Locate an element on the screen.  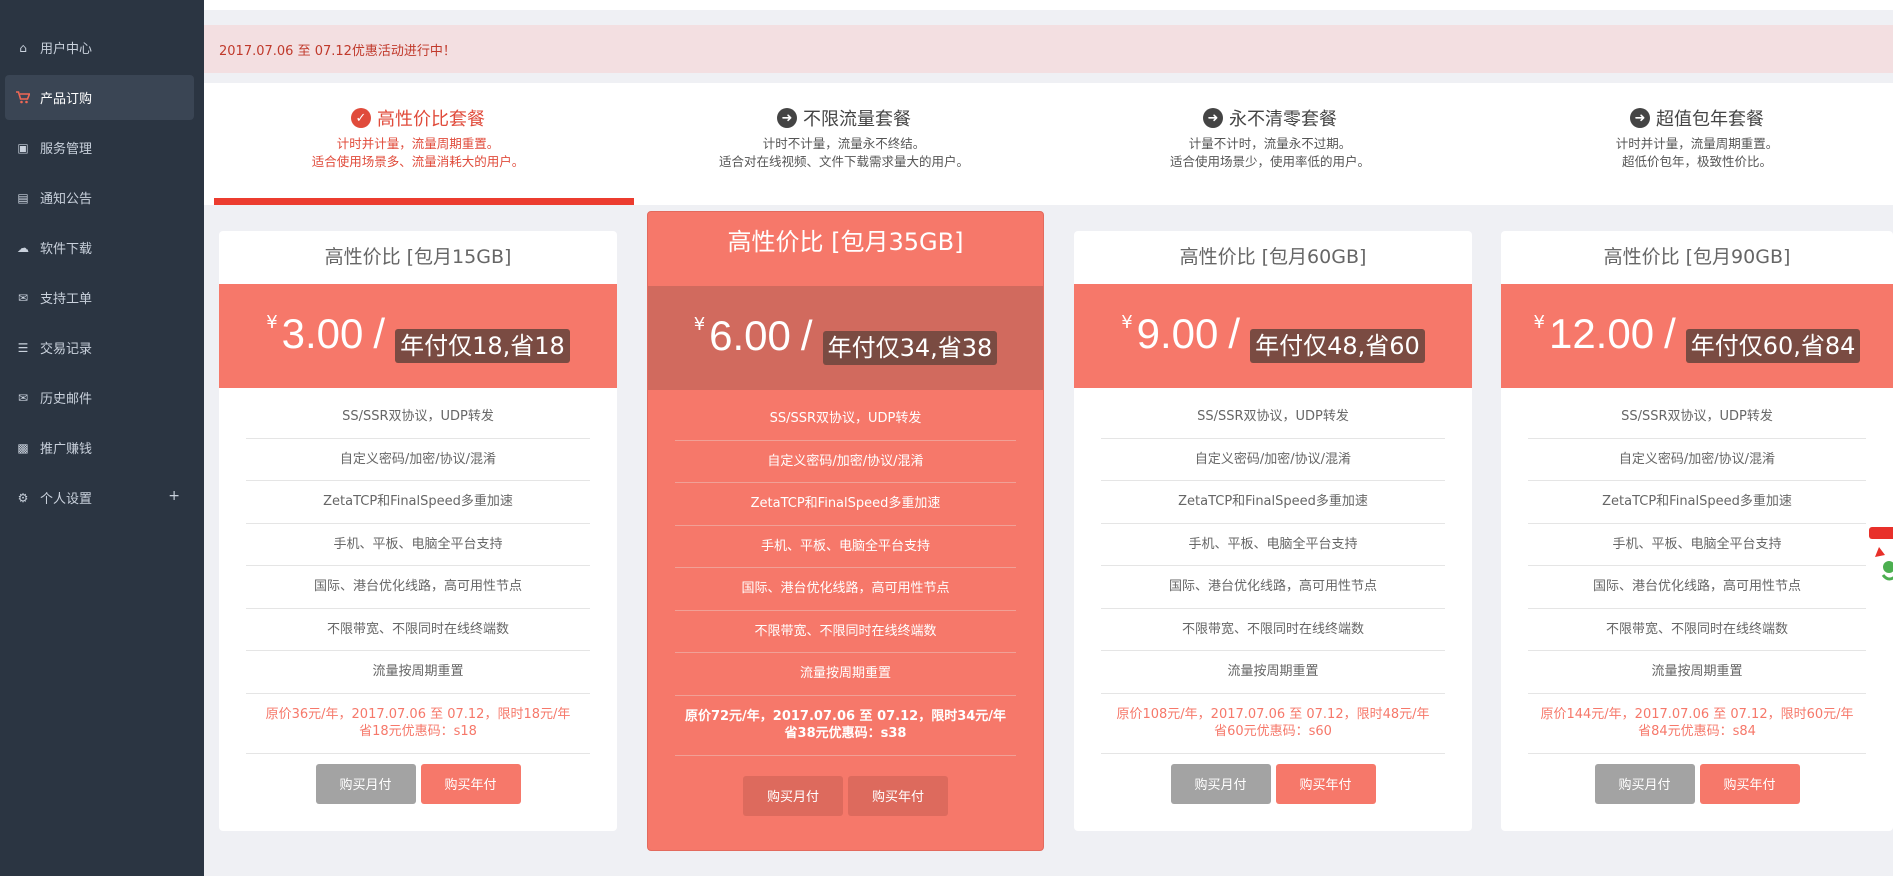
price-box: ¥ 3.00 / 年付仅18,省18 is located at coordinates (418, 336).